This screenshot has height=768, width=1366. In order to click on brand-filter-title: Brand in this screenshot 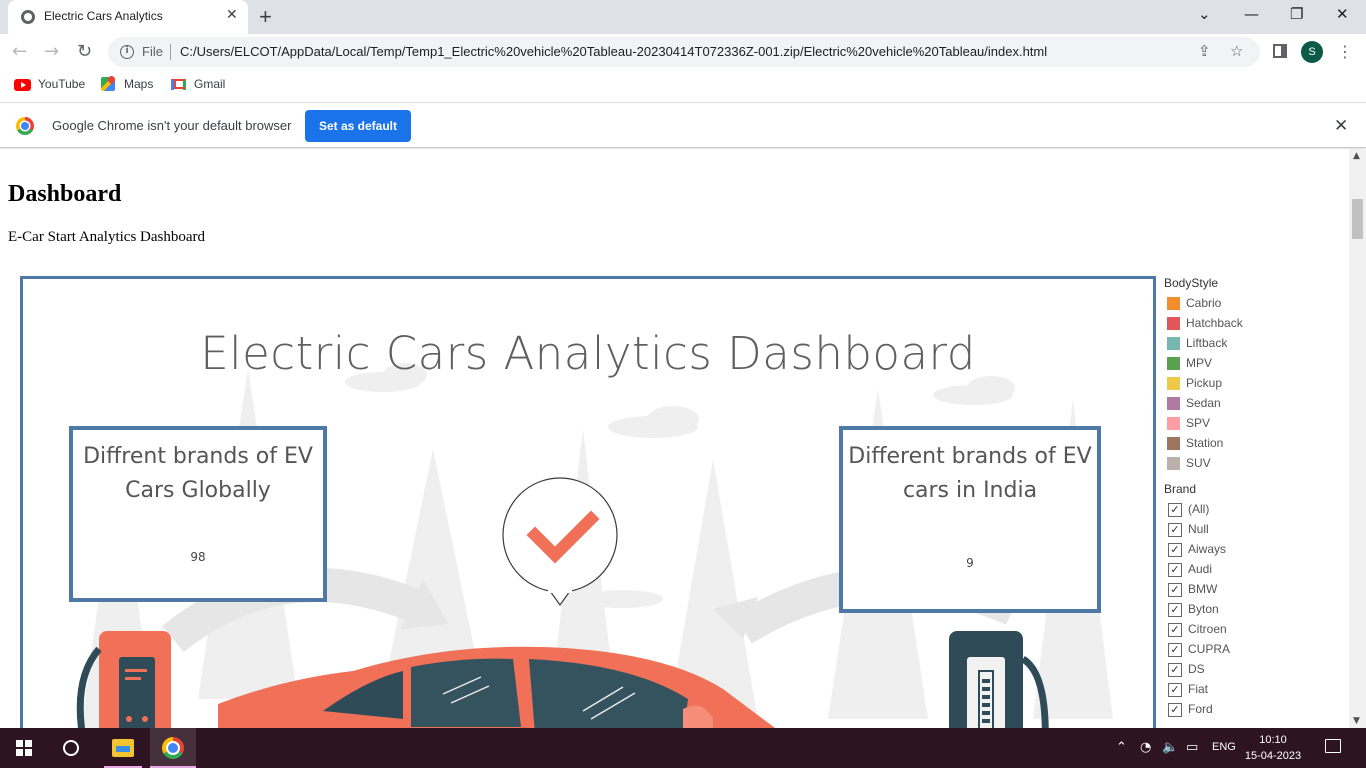, I will do `click(1180, 489)`.